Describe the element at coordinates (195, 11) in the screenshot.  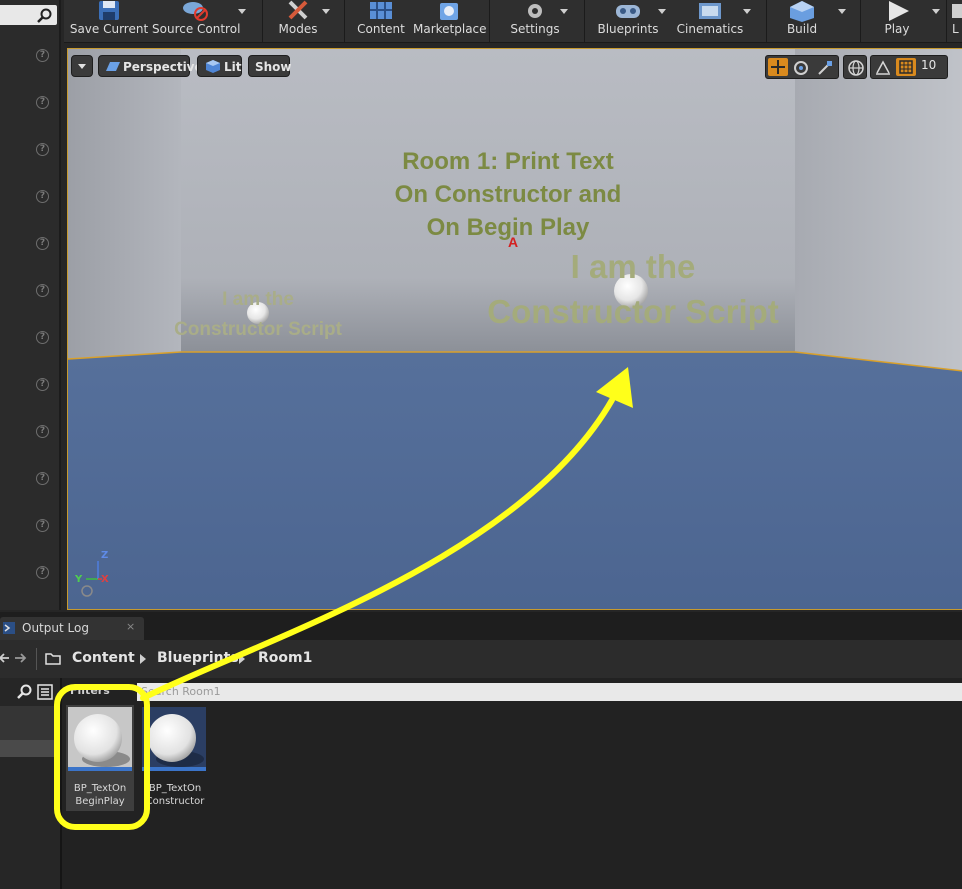
I see `source-control-icon` at that location.